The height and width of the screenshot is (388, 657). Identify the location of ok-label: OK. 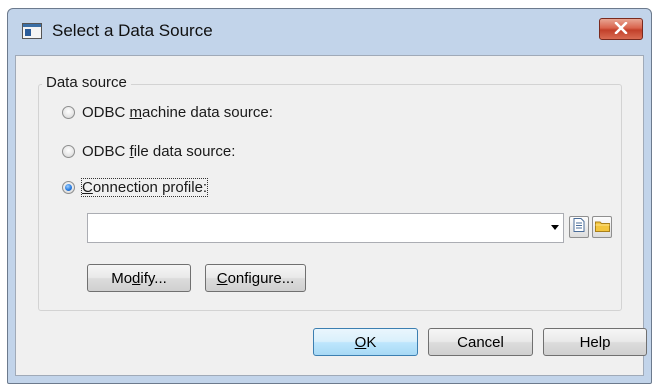
(365, 342).